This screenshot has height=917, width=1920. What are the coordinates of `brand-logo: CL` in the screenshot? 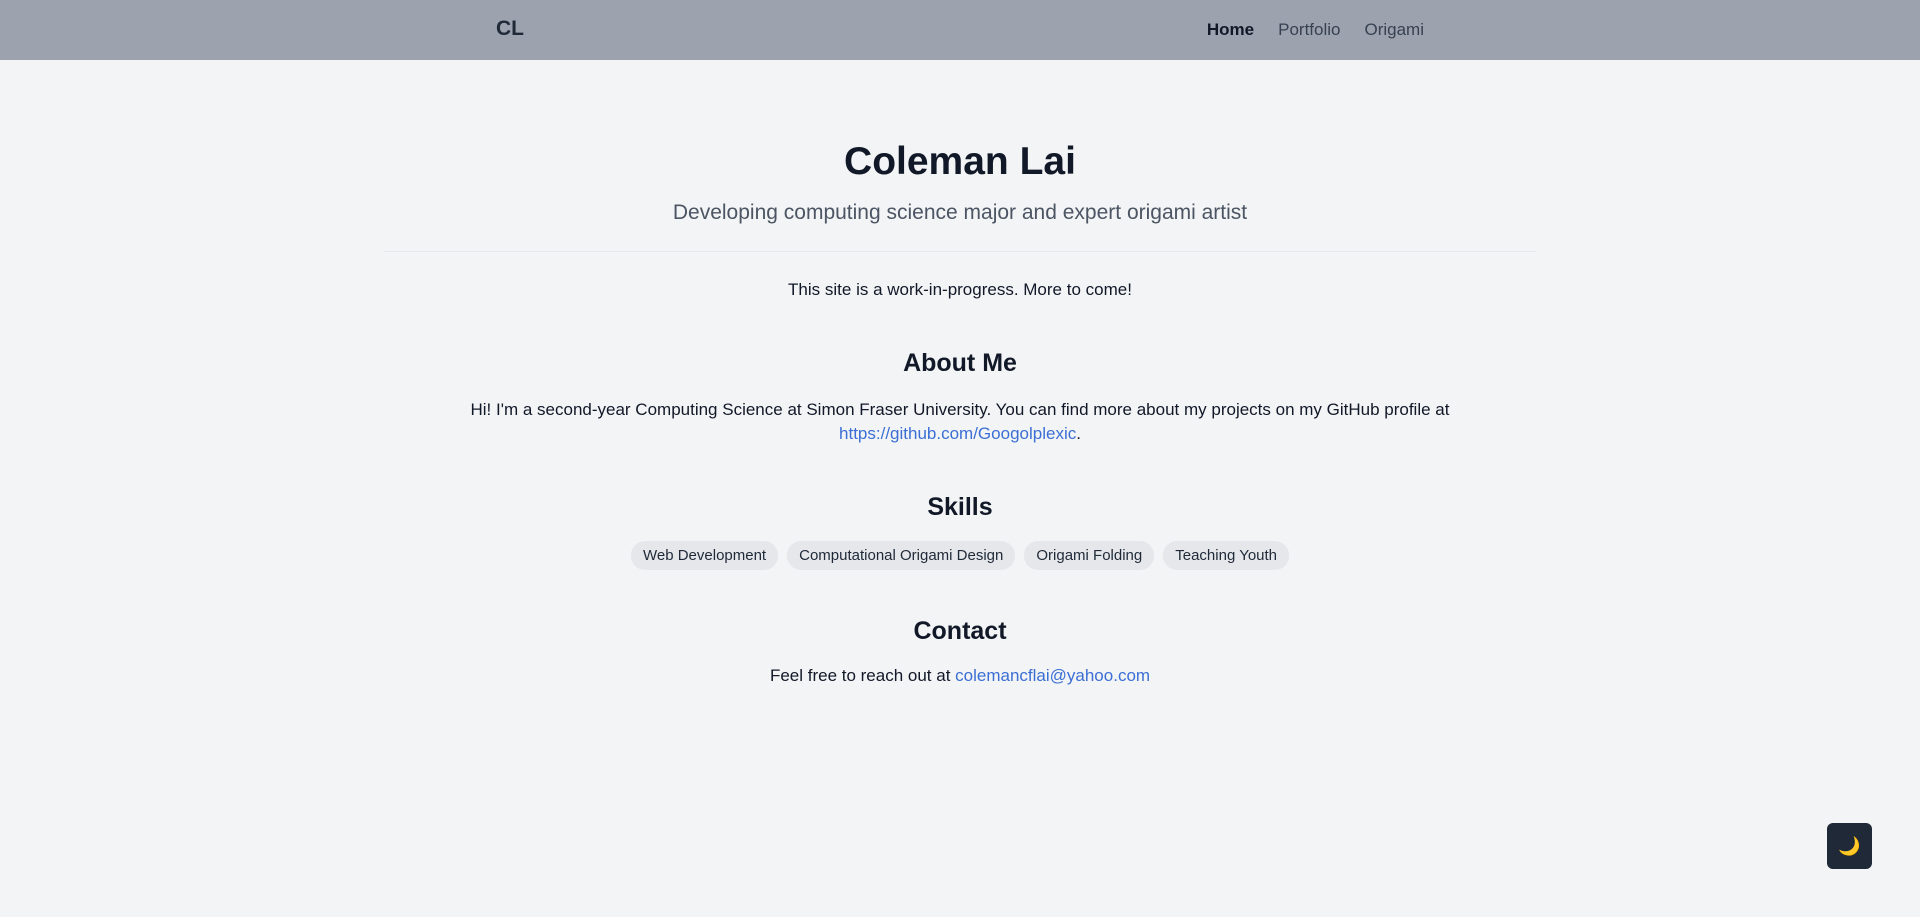 It's located at (510, 29).